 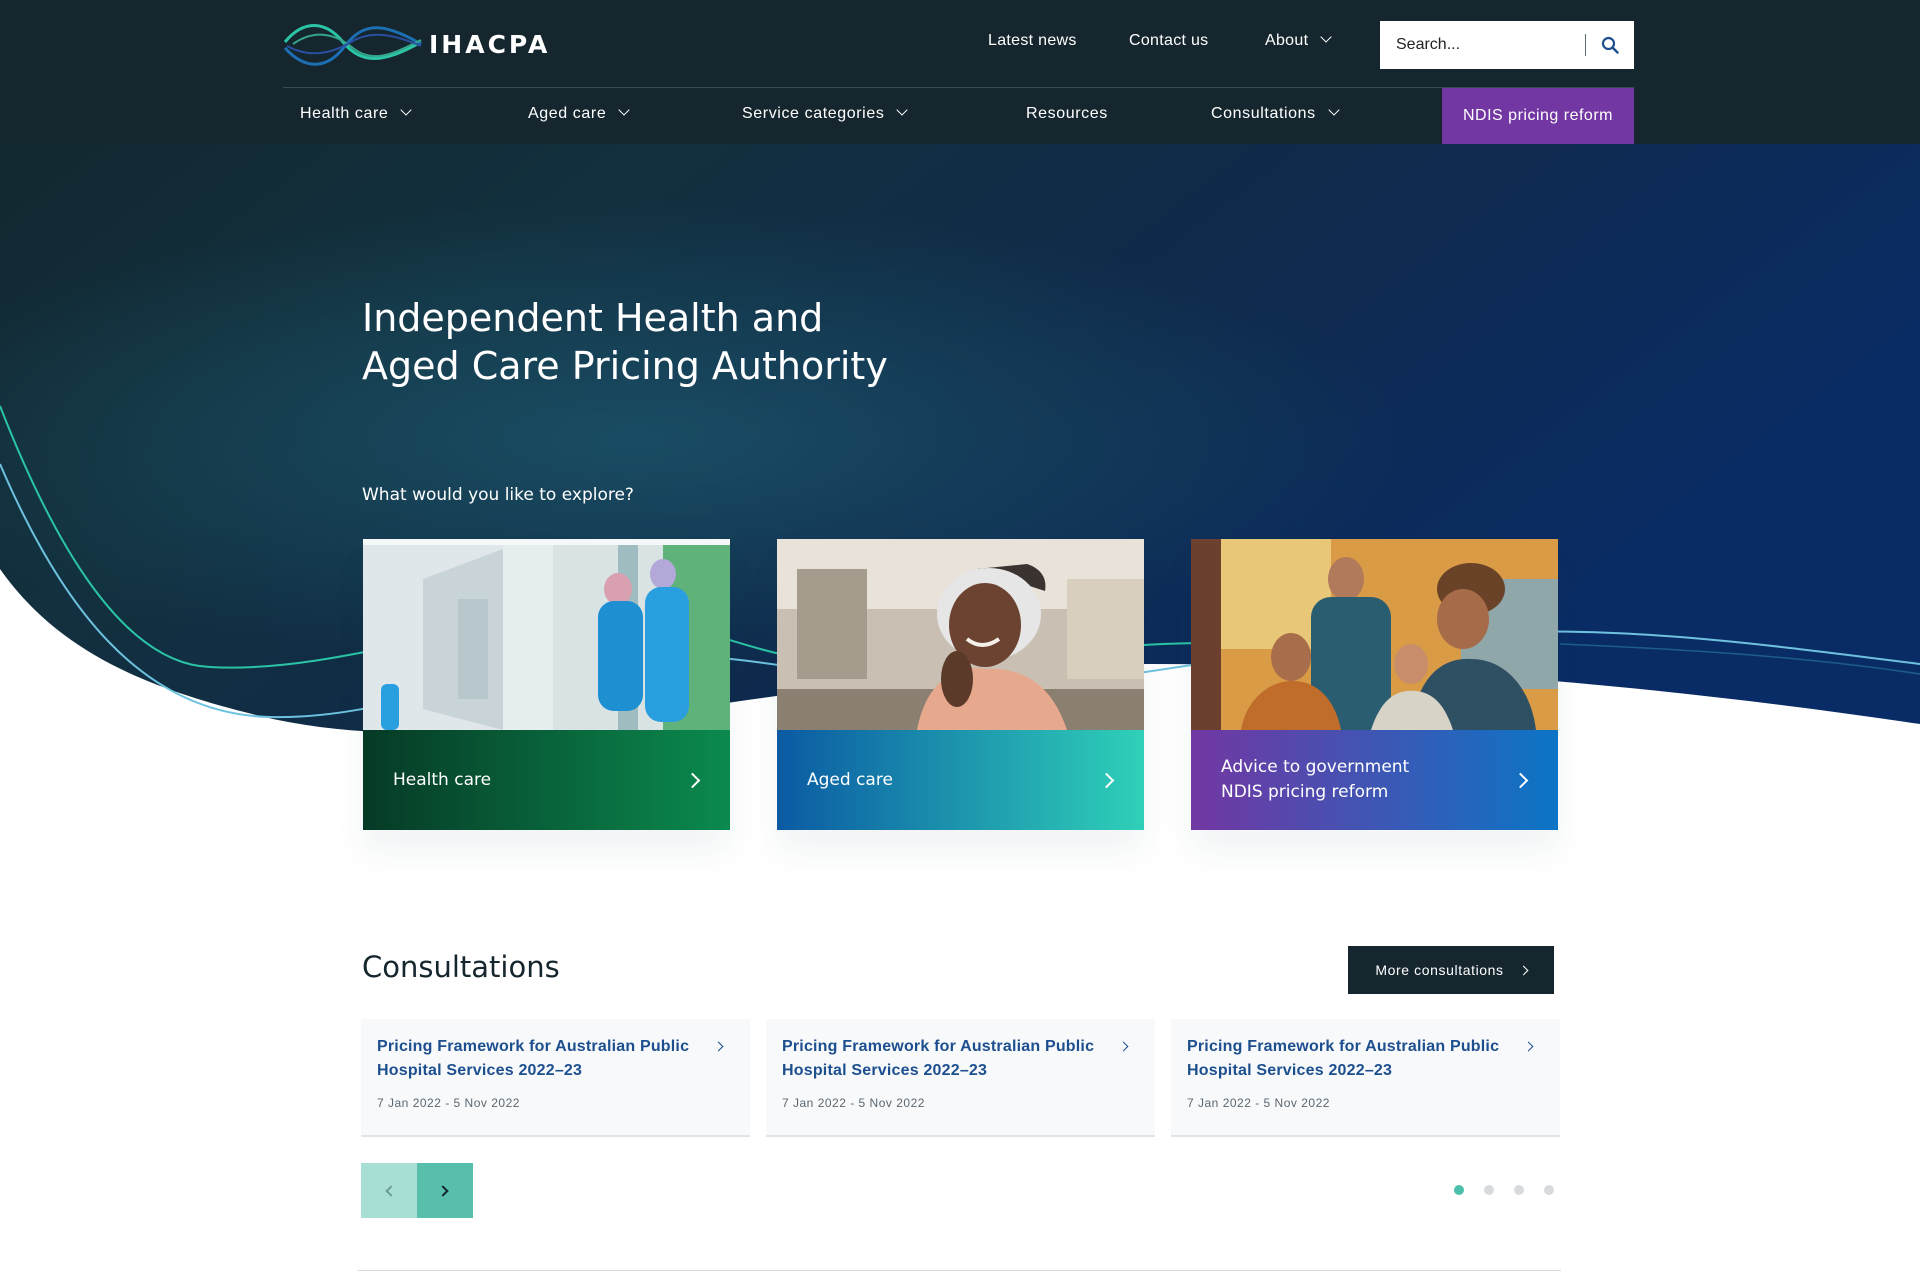 What do you see at coordinates (498, 495) in the screenshot?
I see `explore-heading: What would you like to explore?` at bounding box center [498, 495].